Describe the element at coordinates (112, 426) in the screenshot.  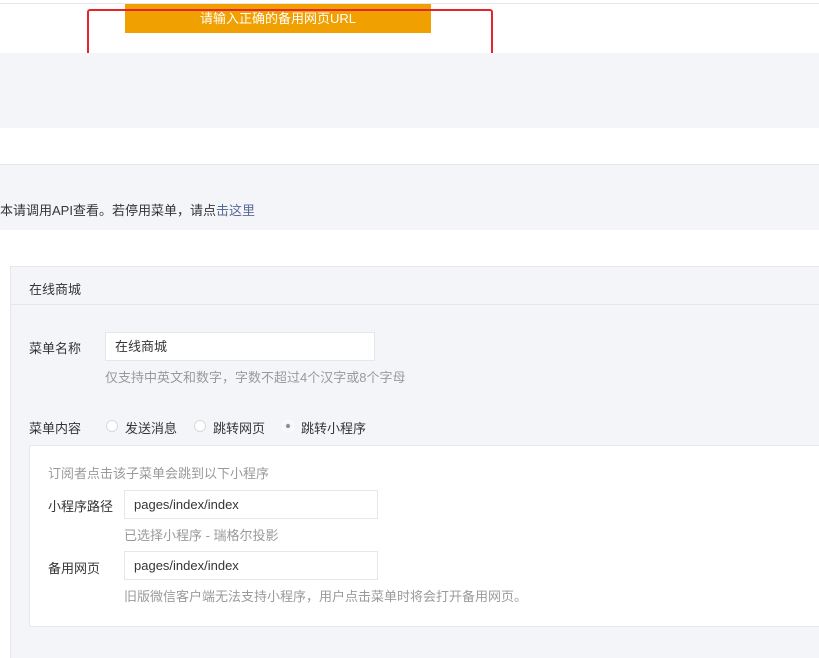
I see `radio-send-message` at that location.